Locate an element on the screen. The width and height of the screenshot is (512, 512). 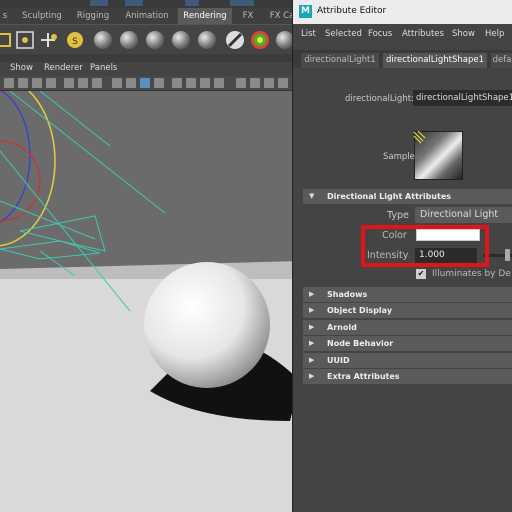
color-wheel-icon is located at coordinates (260, 40).